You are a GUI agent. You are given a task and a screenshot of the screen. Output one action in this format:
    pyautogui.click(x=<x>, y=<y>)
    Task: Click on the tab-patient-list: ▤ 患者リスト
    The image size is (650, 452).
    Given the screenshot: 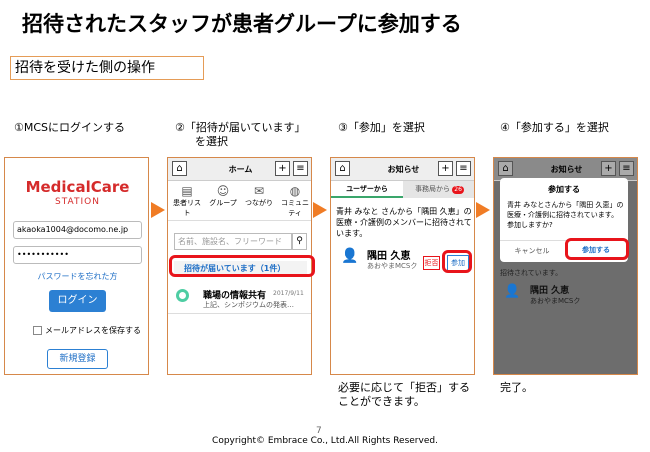 What is the action you would take?
    pyautogui.click(x=187, y=201)
    